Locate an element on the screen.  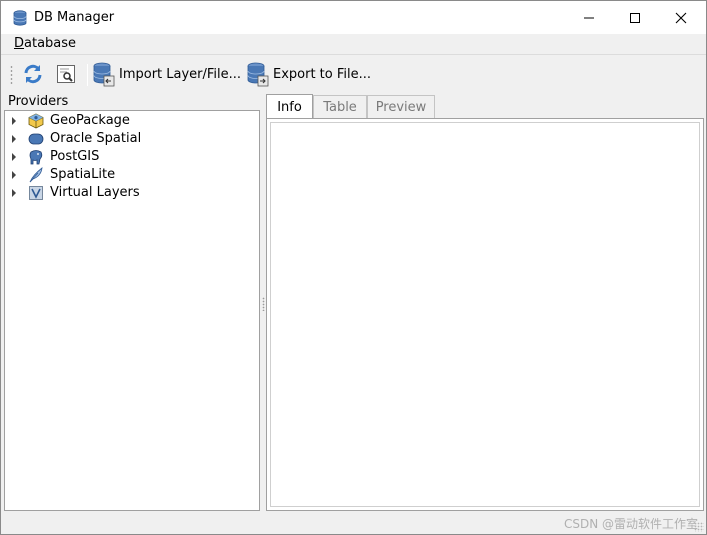
menu-bar: Database is located at coordinates (353, 44).